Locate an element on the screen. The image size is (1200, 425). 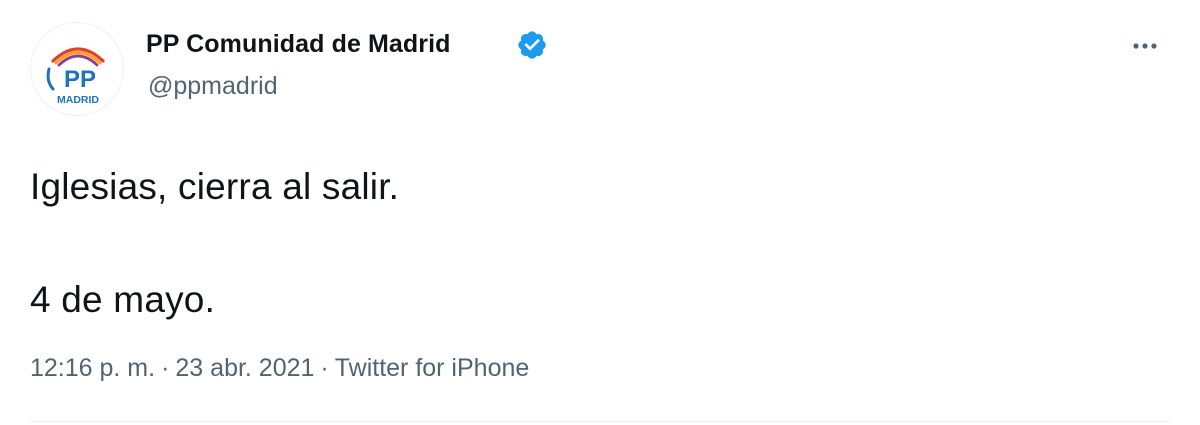
tweet-date: 23 abr. 2021 is located at coordinates (244, 368).